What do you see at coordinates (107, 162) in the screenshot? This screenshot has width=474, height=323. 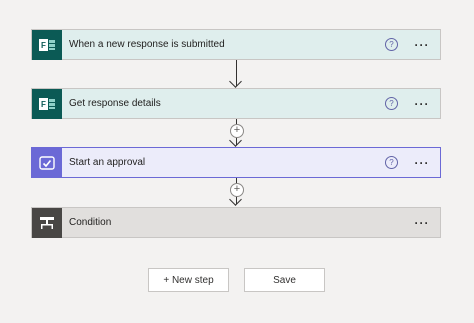 I see `step-title: Start an approval` at bounding box center [107, 162].